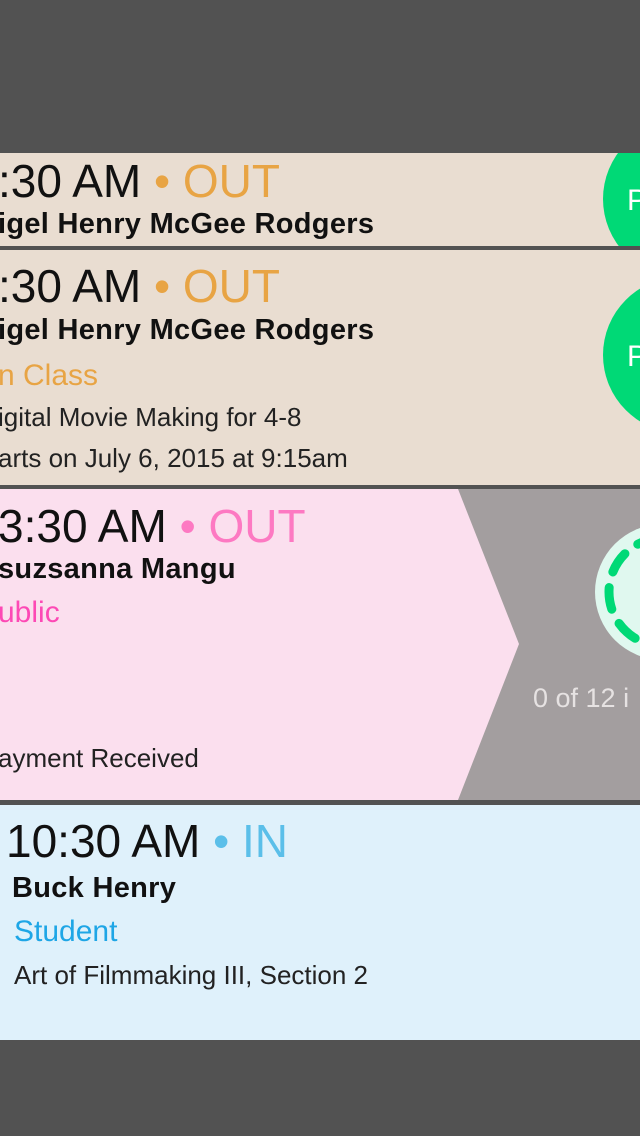 This screenshot has width=640, height=1136. I want to click on person-name: suzsanna Mangu, so click(118, 569).